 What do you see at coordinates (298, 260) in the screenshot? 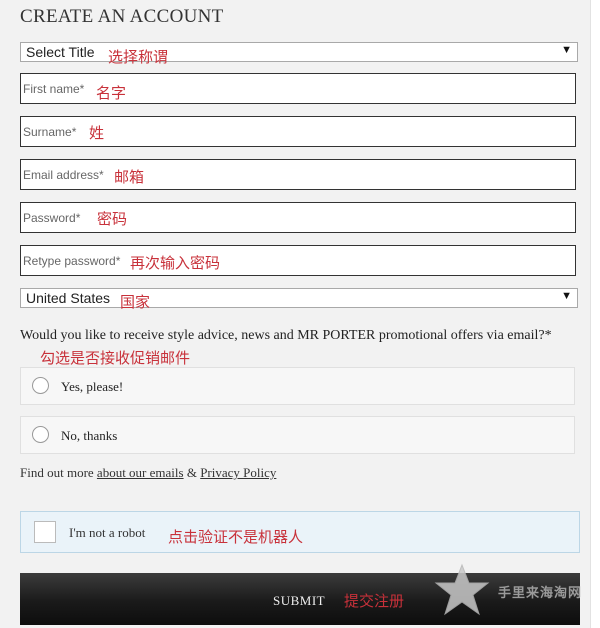
I see `retype-password-field: Retype password*` at bounding box center [298, 260].